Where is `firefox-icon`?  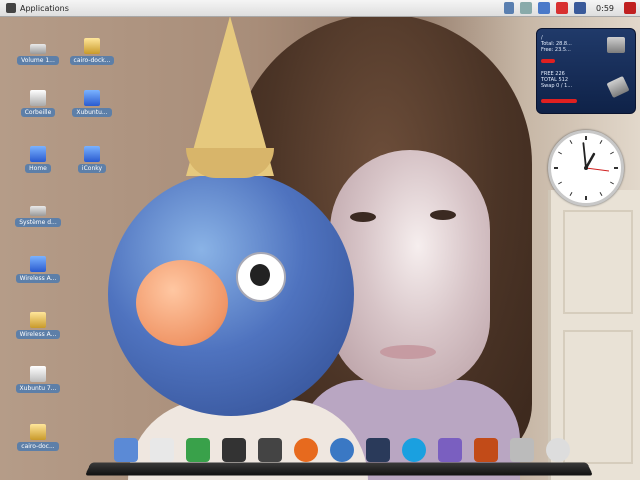
firefox-icon is located at coordinates (306, 450).